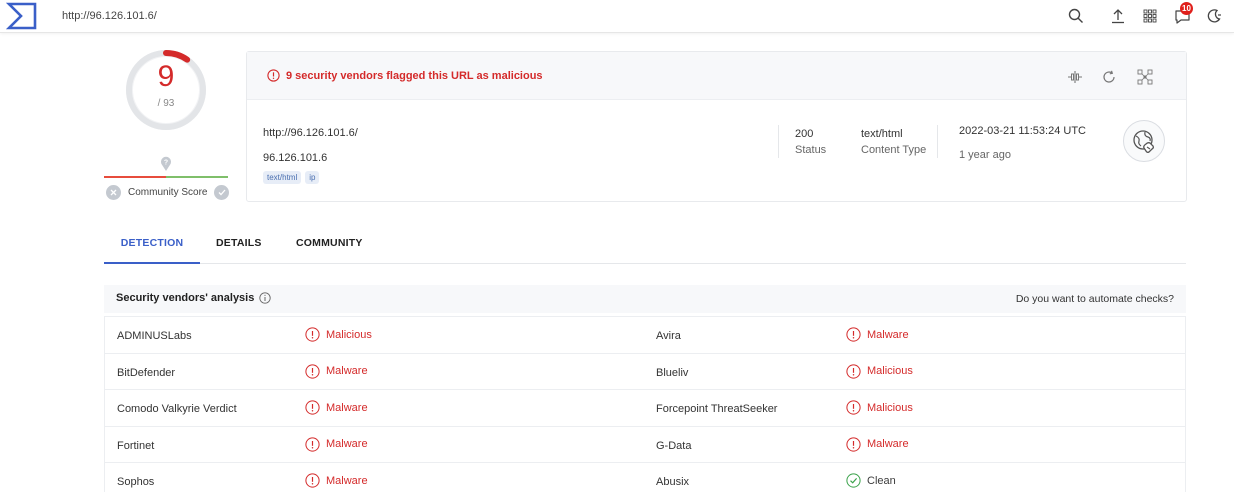 The width and height of the screenshot is (1234, 492). What do you see at coordinates (811, 150) in the screenshot?
I see `status-label: Status` at bounding box center [811, 150].